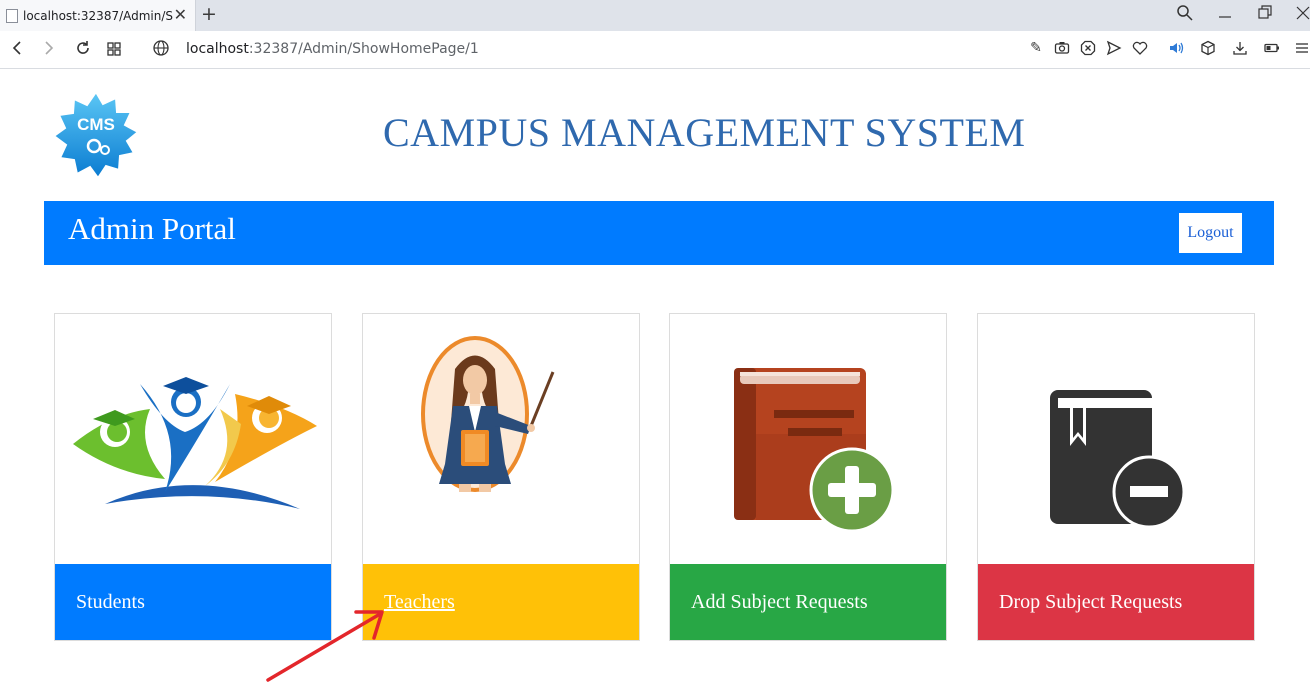 Image resolution: width=1310 pixels, height=700 pixels. I want to click on minimize-icon, so click(1225, 15).